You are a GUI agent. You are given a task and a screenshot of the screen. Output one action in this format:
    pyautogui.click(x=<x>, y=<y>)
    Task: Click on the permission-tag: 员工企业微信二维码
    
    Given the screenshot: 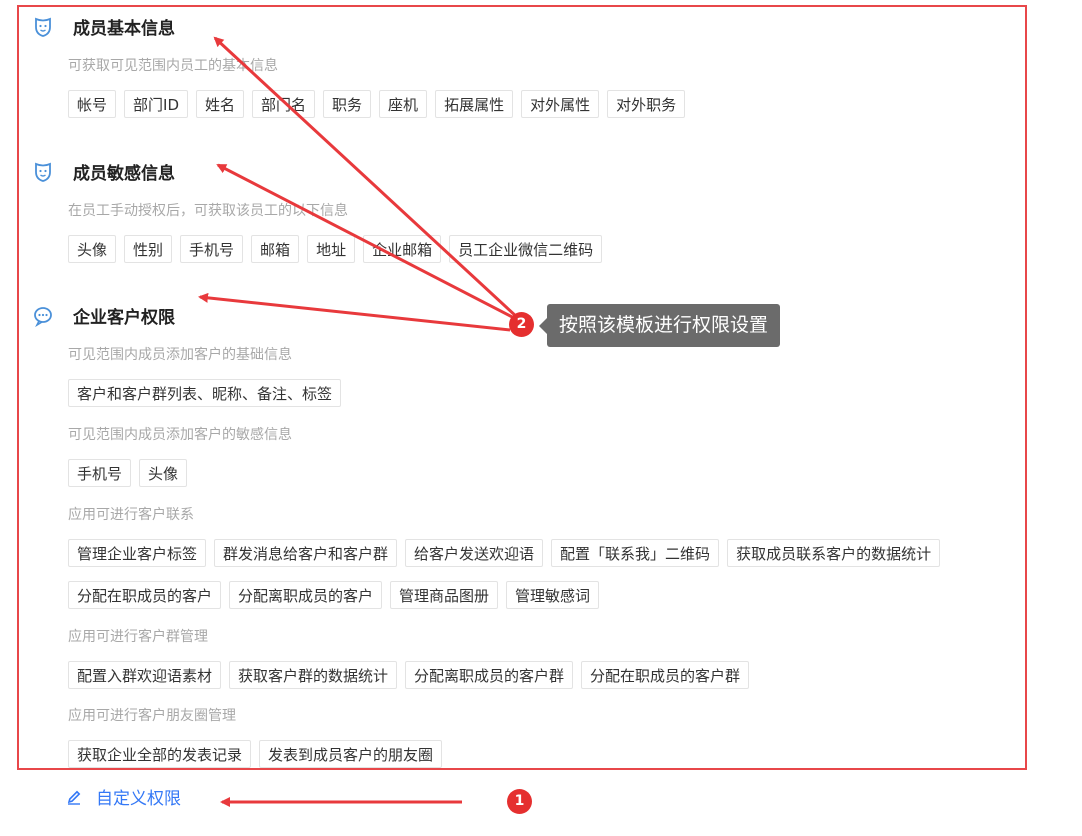 What is the action you would take?
    pyautogui.click(x=526, y=249)
    